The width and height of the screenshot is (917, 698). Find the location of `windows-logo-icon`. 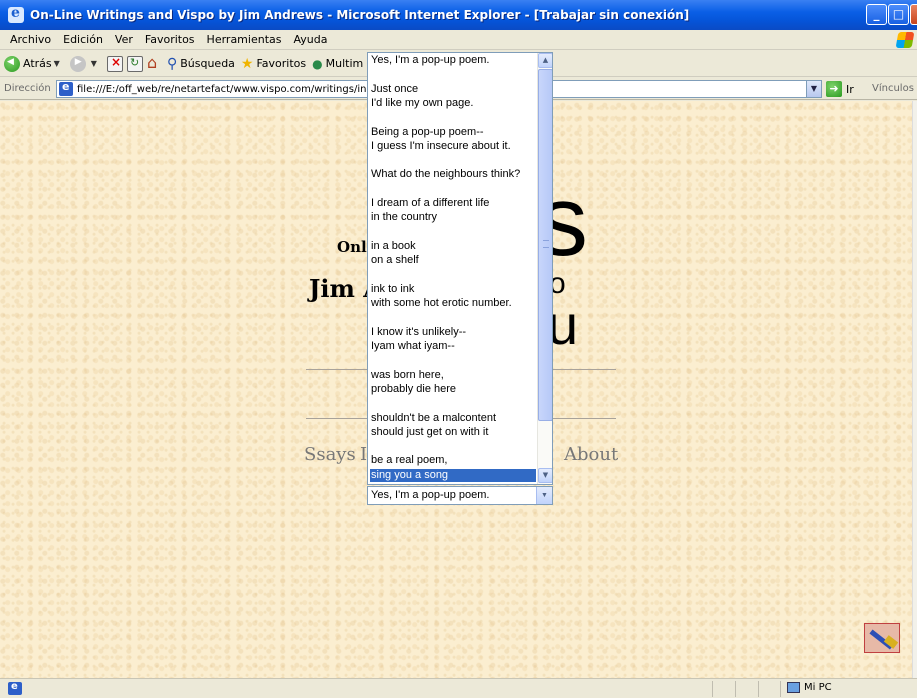

windows-logo-icon is located at coordinates (905, 40).